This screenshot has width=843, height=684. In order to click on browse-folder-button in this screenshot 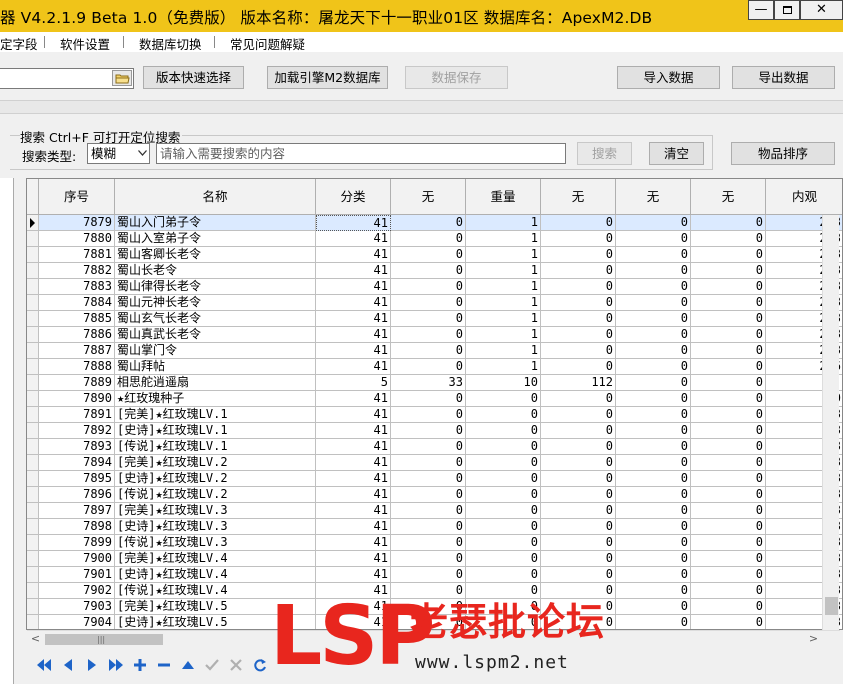, I will do `click(122, 78)`.